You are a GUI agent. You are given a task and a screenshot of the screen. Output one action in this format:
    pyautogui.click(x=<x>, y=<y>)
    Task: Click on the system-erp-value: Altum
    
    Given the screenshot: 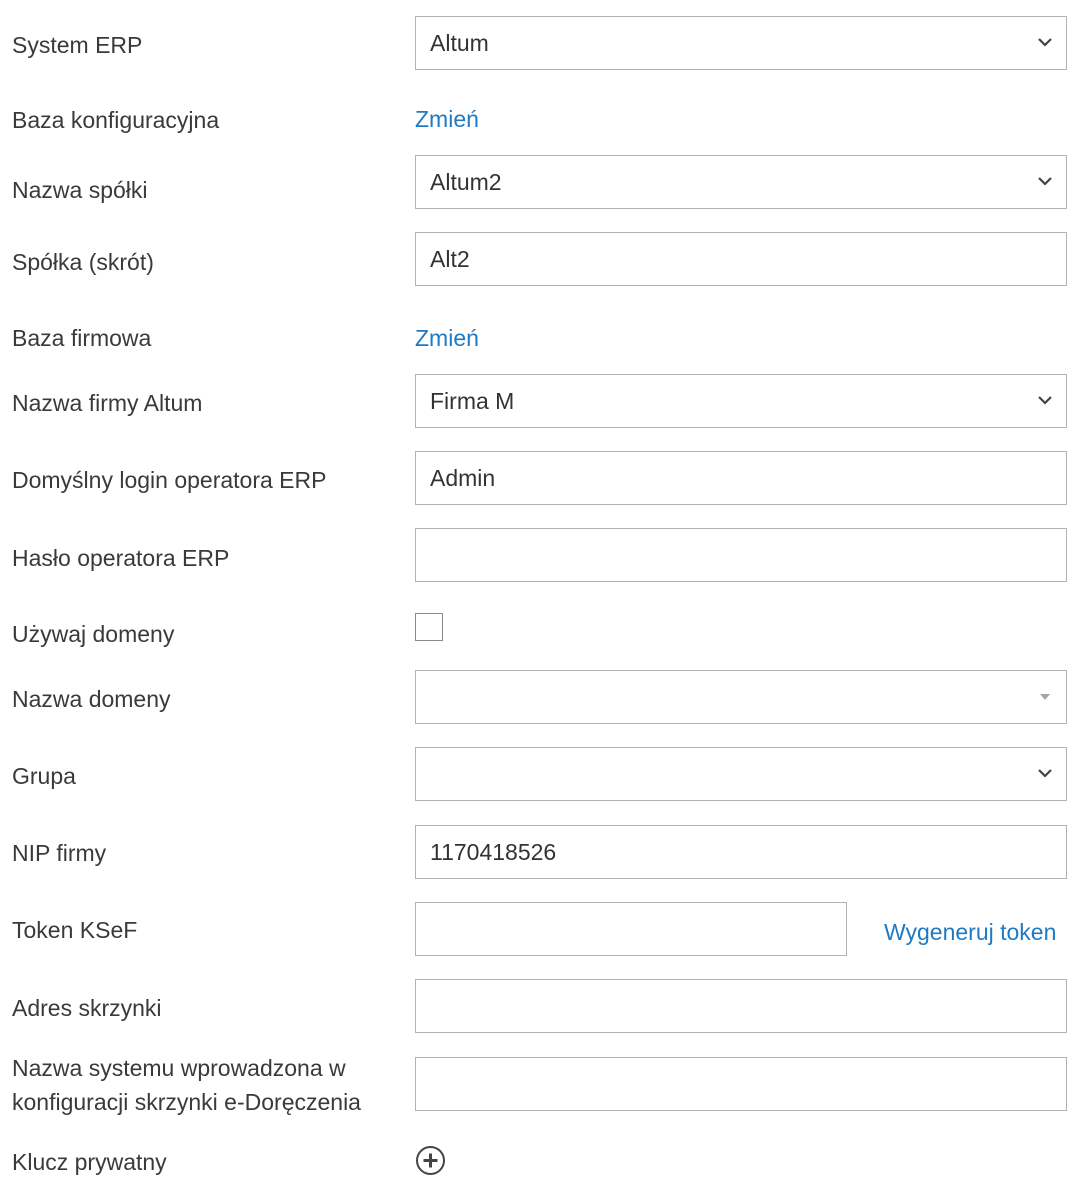 What is the action you would take?
    pyautogui.click(x=459, y=42)
    